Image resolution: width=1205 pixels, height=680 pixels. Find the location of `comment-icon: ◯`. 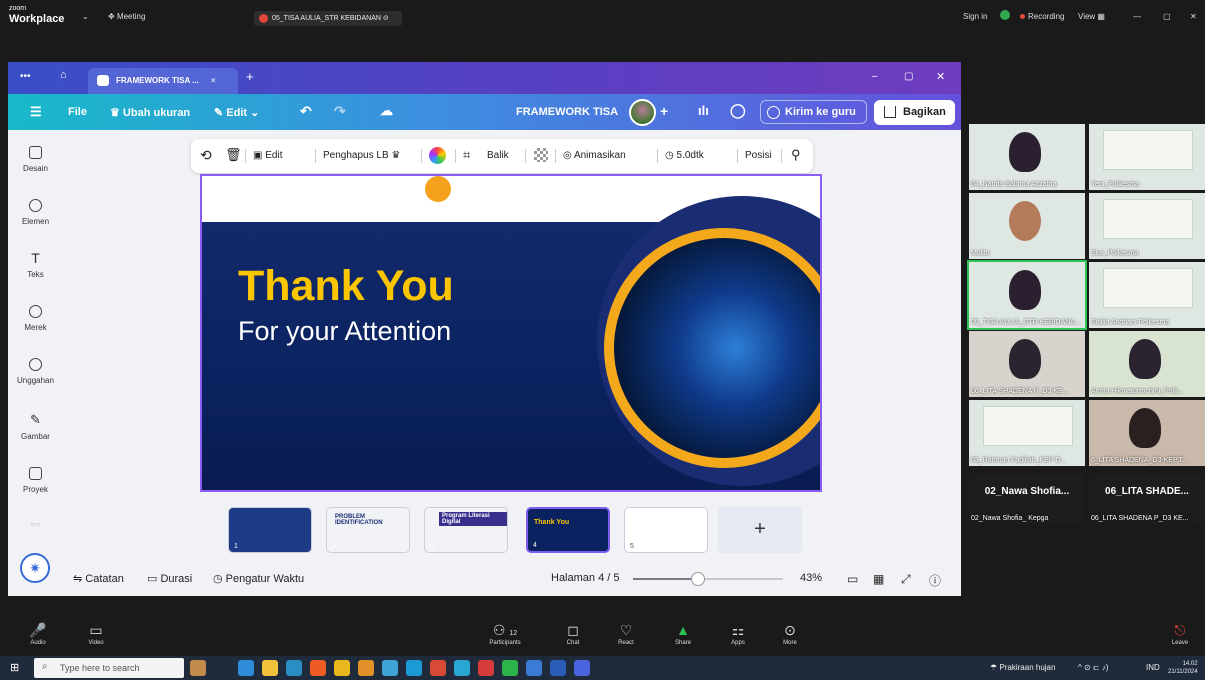

comment-icon: ◯ is located at coordinates (738, 110).